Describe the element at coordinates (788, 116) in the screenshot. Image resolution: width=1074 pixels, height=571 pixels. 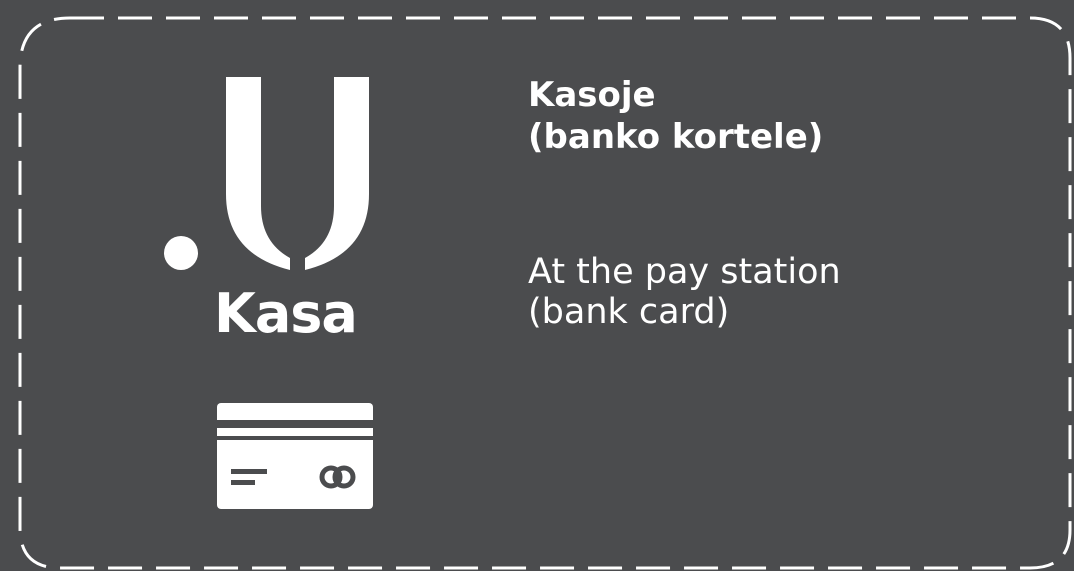
I see `label-lithuanian: Kasoje (banko kortele)` at that location.